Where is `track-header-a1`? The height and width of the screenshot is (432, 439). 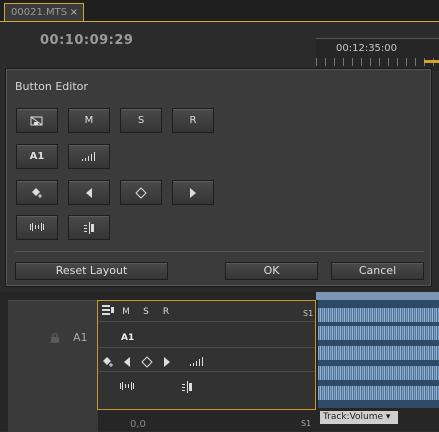 track-header-a1 is located at coordinates (53, 366).